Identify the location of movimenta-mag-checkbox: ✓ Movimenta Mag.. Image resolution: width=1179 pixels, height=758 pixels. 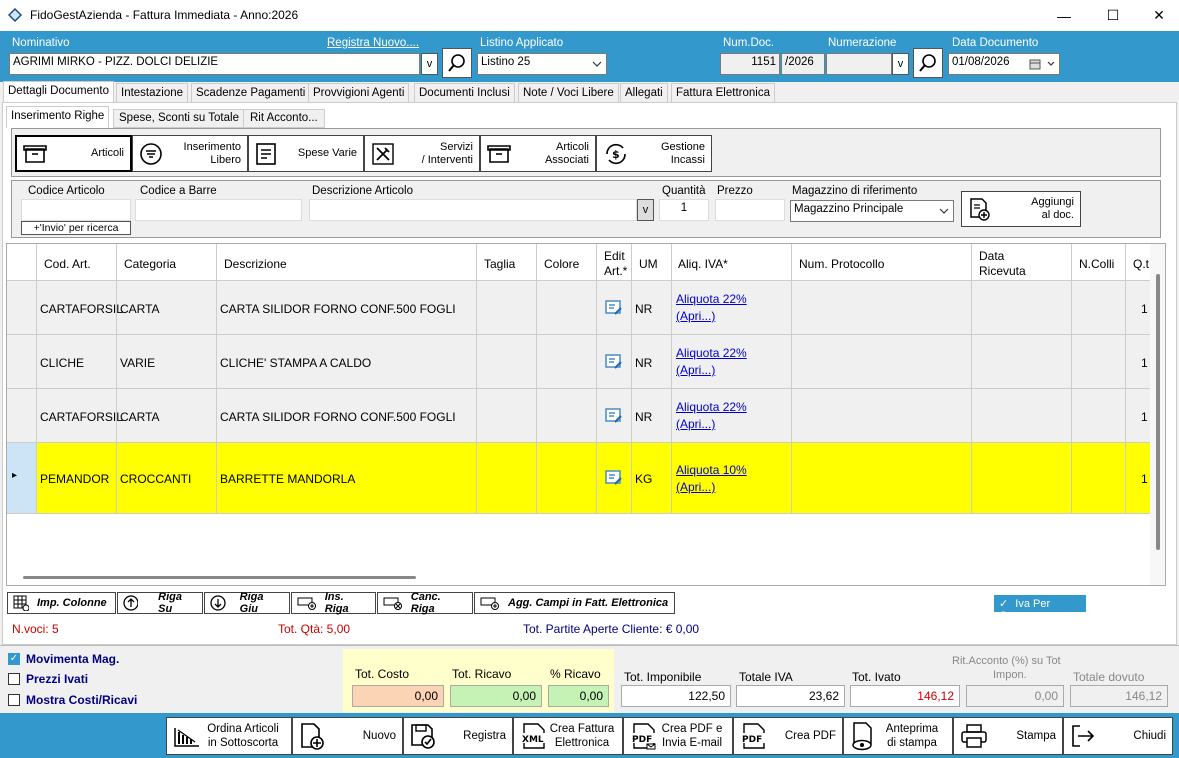
(63, 659).